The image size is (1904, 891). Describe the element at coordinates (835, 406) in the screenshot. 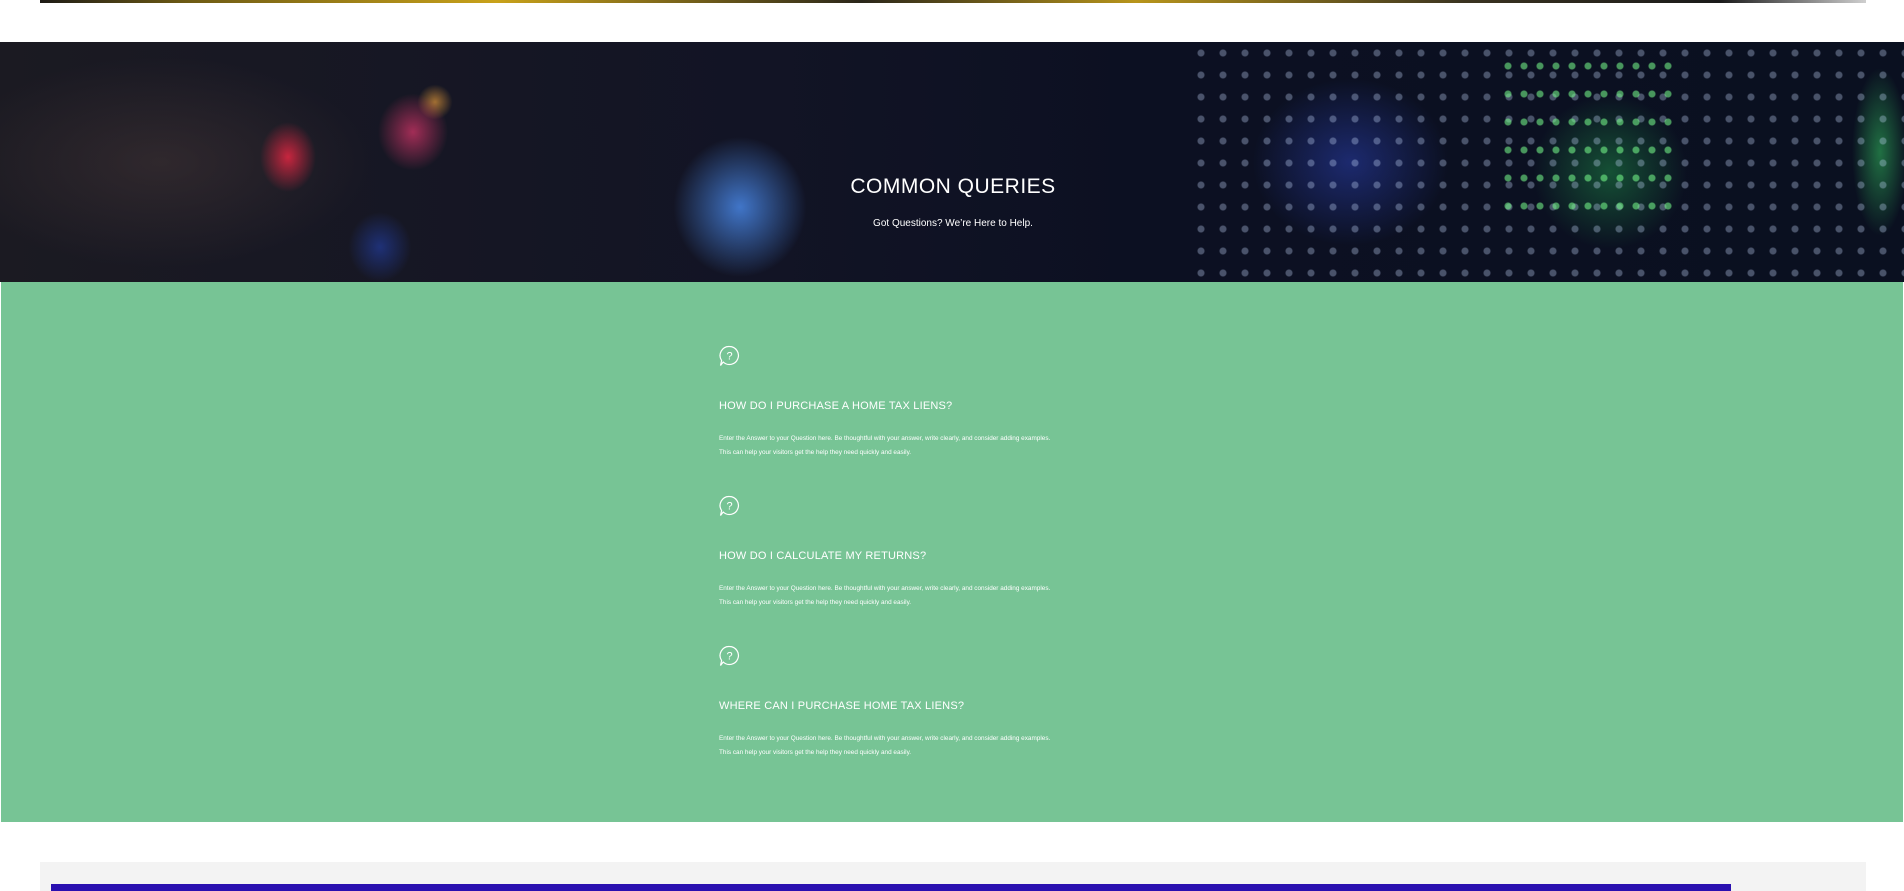

I see `faq-question: HOW DO I PURCHASE A HOME TAX LIENS?` at that location.